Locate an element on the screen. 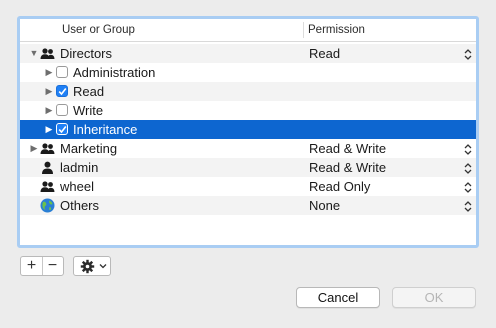  disclosure-expanded-icon: ▼ is located at coordinates (34, 53).